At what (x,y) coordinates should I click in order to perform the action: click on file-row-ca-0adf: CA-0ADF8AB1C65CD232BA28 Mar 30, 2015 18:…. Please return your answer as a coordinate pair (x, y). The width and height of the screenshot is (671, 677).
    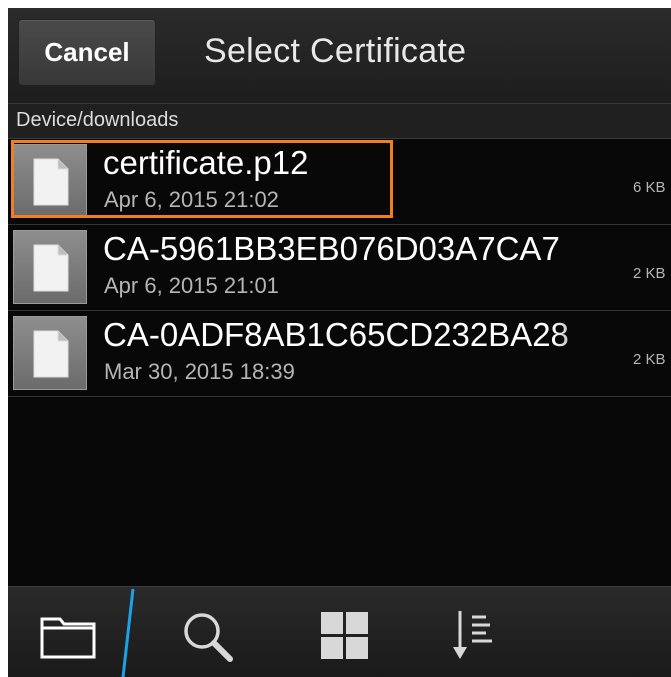
    Looking at the image, I should click on (339, 354).